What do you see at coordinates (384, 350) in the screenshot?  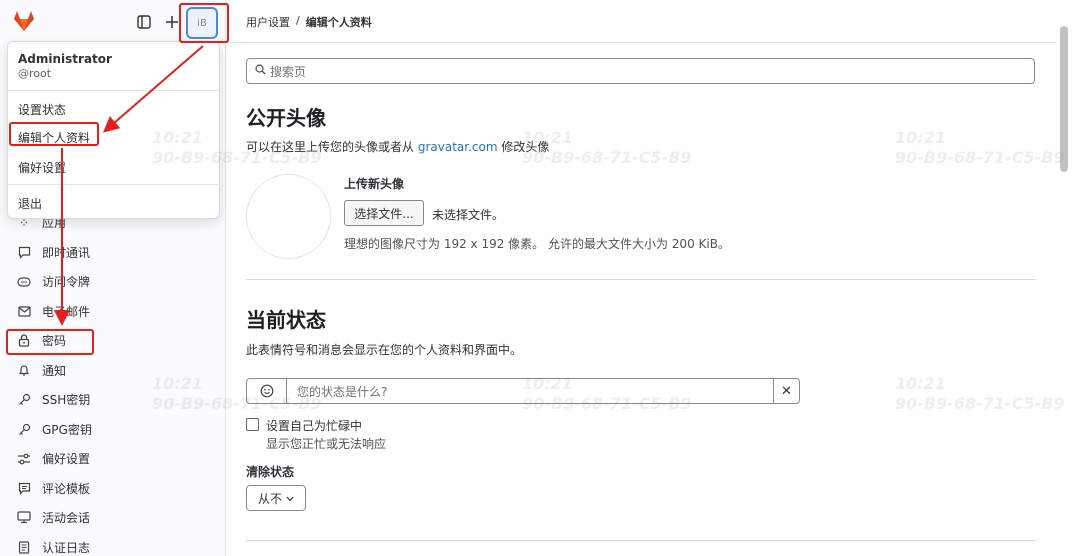 I see `status-section-description: 此表情符号和消息会显示在您的个人资料和界面中。` at bounding box center [384, 350].